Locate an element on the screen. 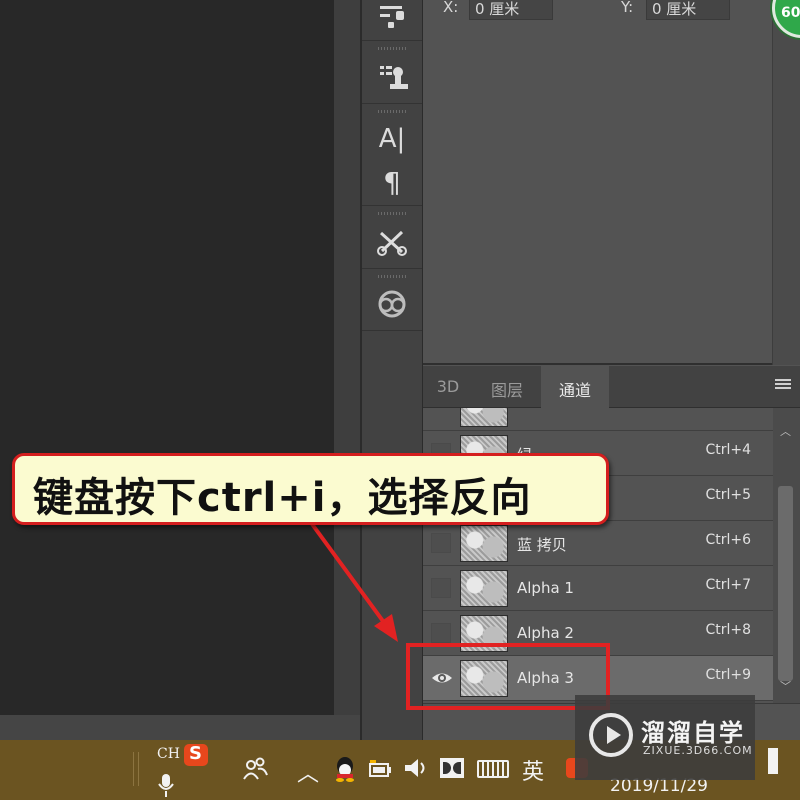  qq-icon is located at coordinates (345, 768).